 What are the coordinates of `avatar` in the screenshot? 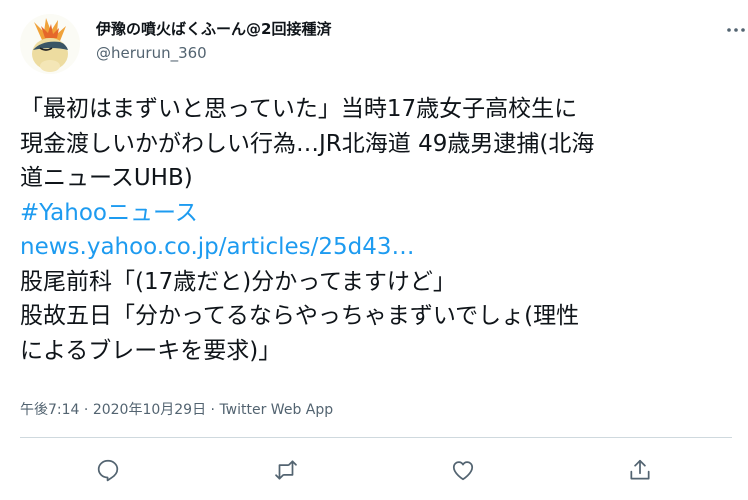 It's located at (50, 44).